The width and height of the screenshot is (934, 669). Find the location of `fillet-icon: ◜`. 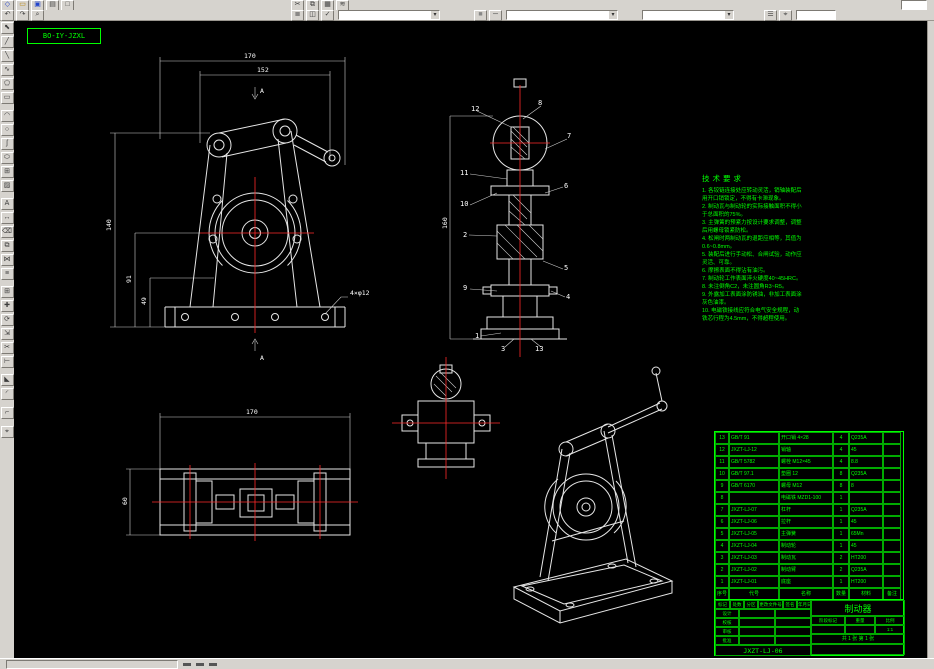

fillet-icon: ◜ is located at coordinates (7, 394).